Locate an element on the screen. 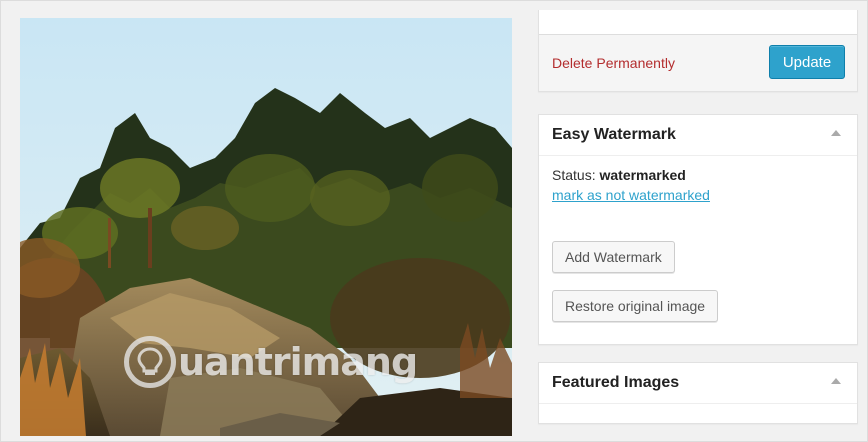 This screenshot has height=442, width=868. publish-box: Delete Permanently Update is located at coordinates (698, 51).